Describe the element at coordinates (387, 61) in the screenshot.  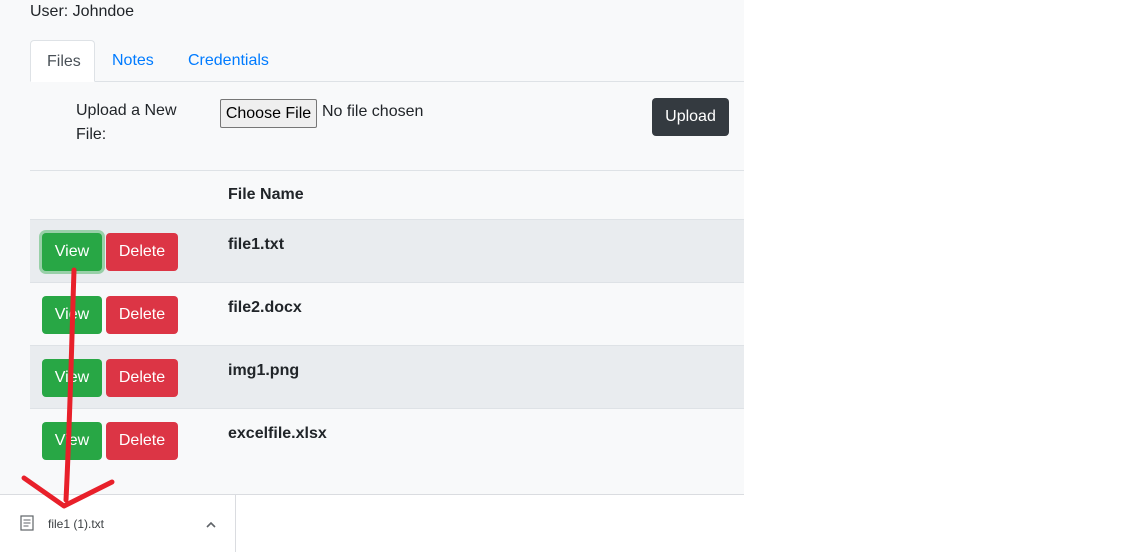
I see `tab-bar: Files Notes Credentials` at that location.